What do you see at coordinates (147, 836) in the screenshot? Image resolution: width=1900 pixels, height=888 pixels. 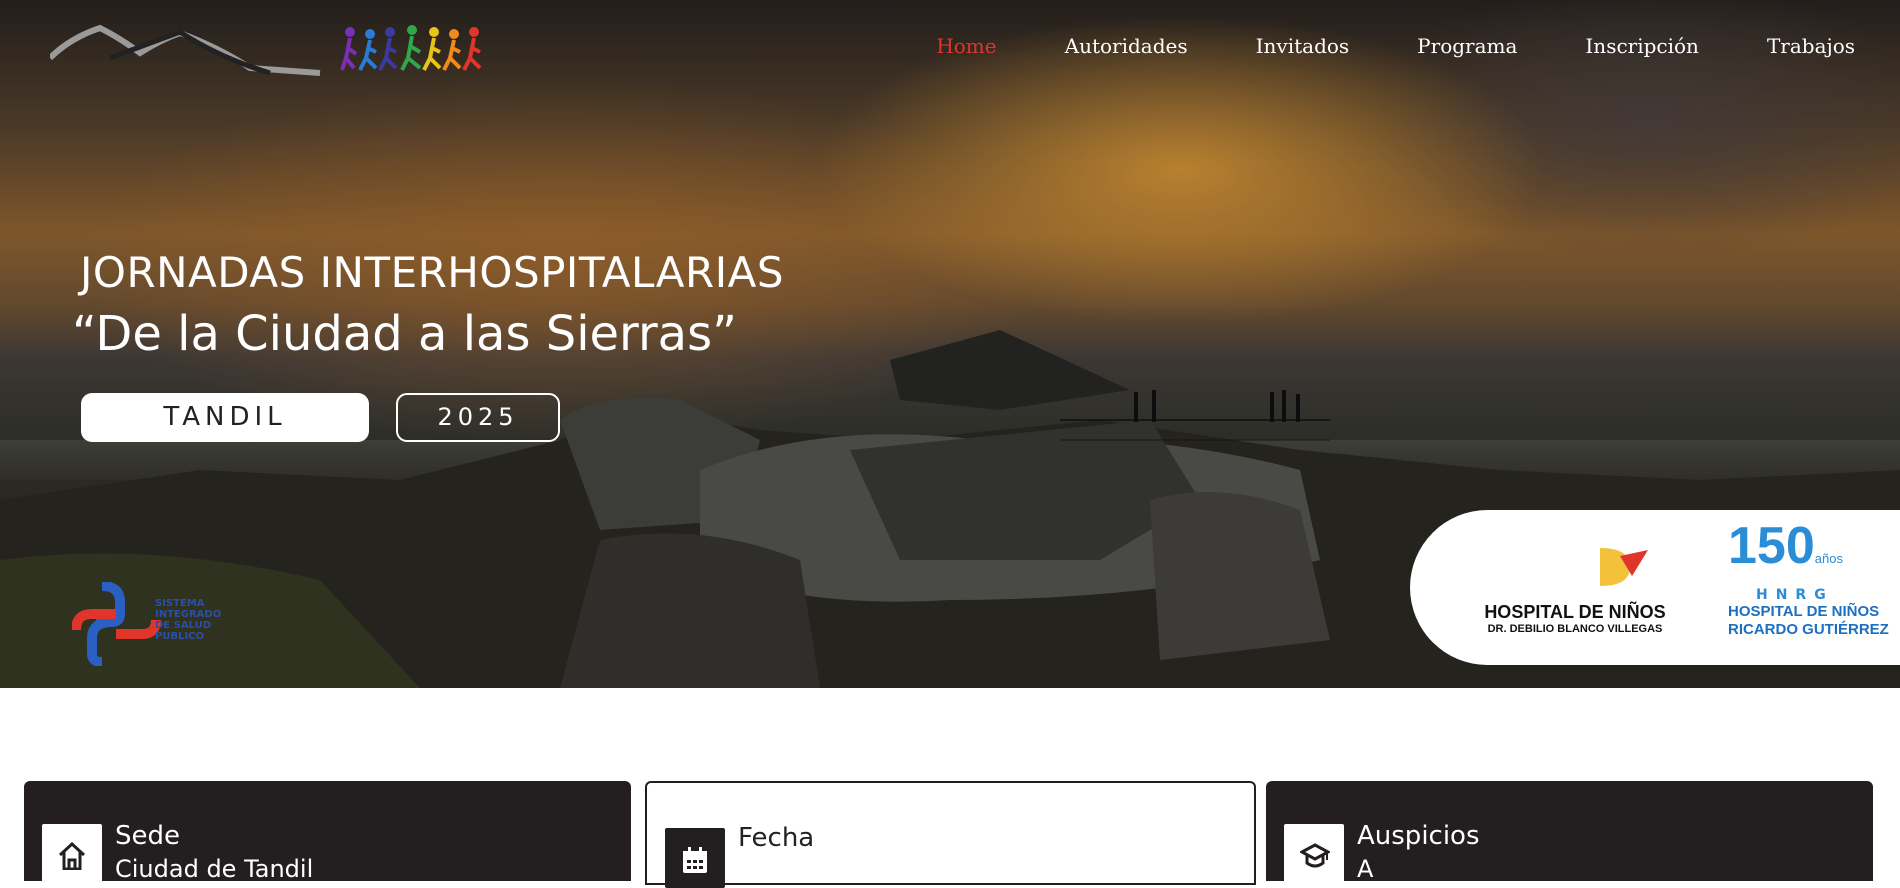 I see `card-title-sede: Sede` at bounding box center [147, 836].